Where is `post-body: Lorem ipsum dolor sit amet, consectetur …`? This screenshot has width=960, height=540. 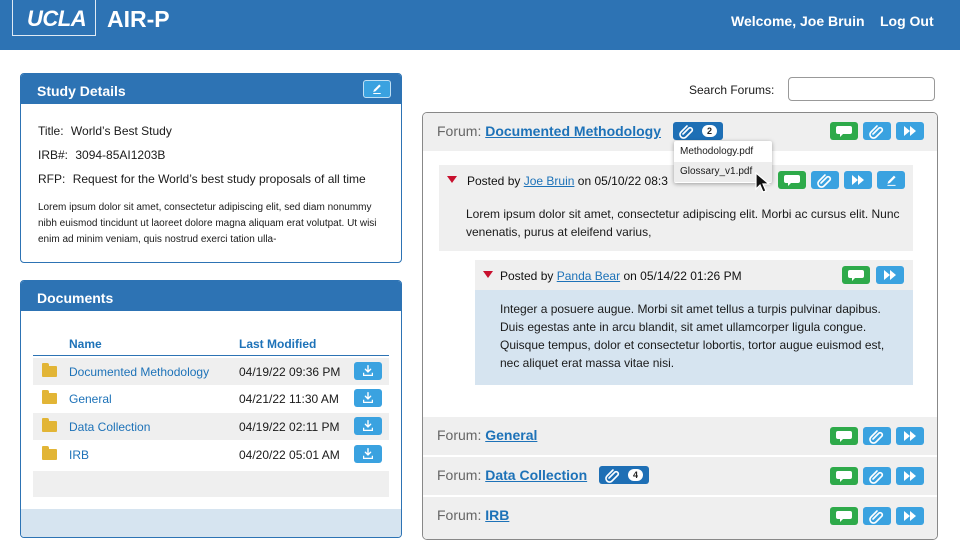
post-body: Lorem ipsum dolor sit amet, consectetur … is located at coordinates (676, 223).